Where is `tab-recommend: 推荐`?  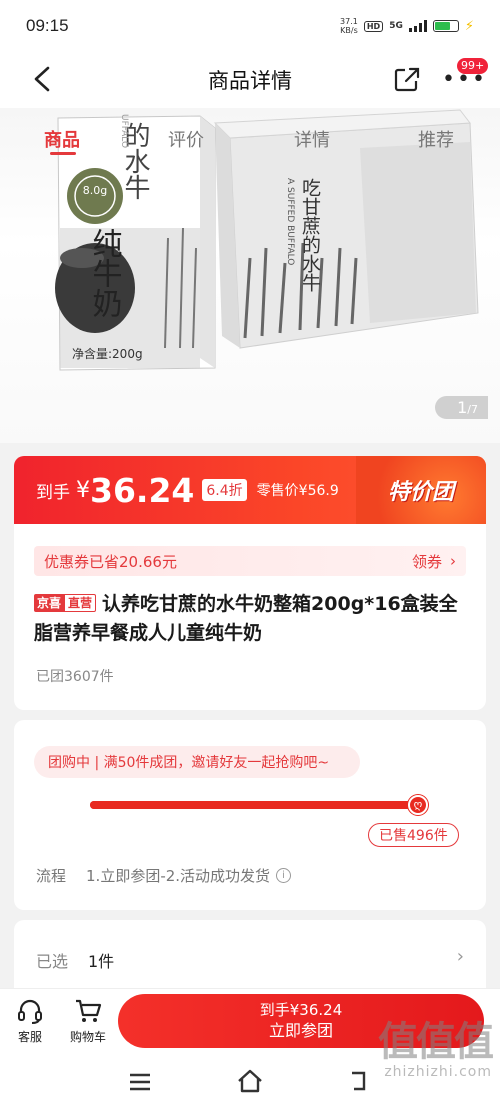
tab-recommend: 推荐 is located at coordinates (436, 139).